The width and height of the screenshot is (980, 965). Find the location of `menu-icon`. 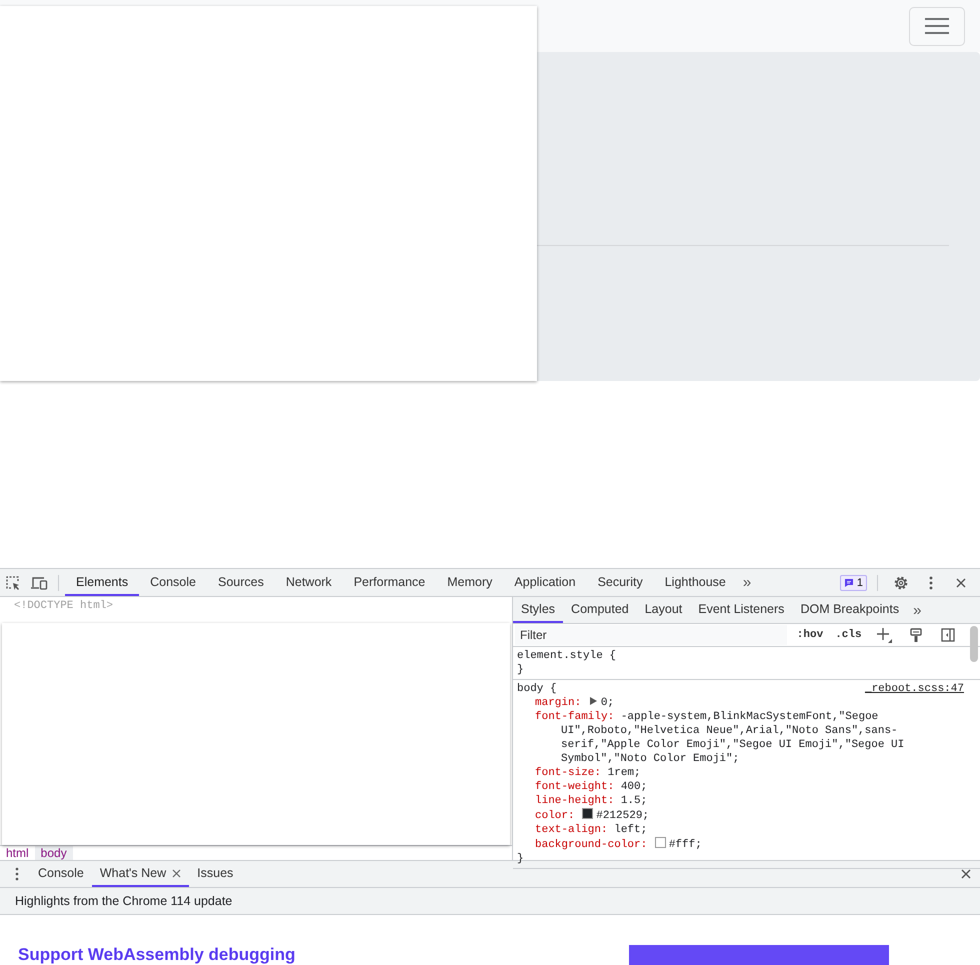

menu-icon is located at coordinates (937, 26).